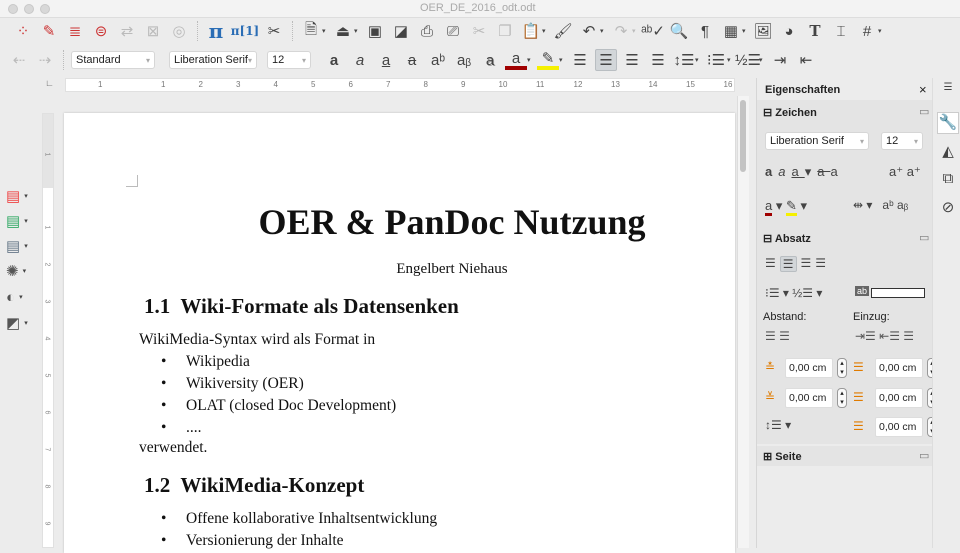 The width and height of the screenshot is (960, 553). I want to click on image-filter-blue-icon: ▤ ▾, so click(21, 246).